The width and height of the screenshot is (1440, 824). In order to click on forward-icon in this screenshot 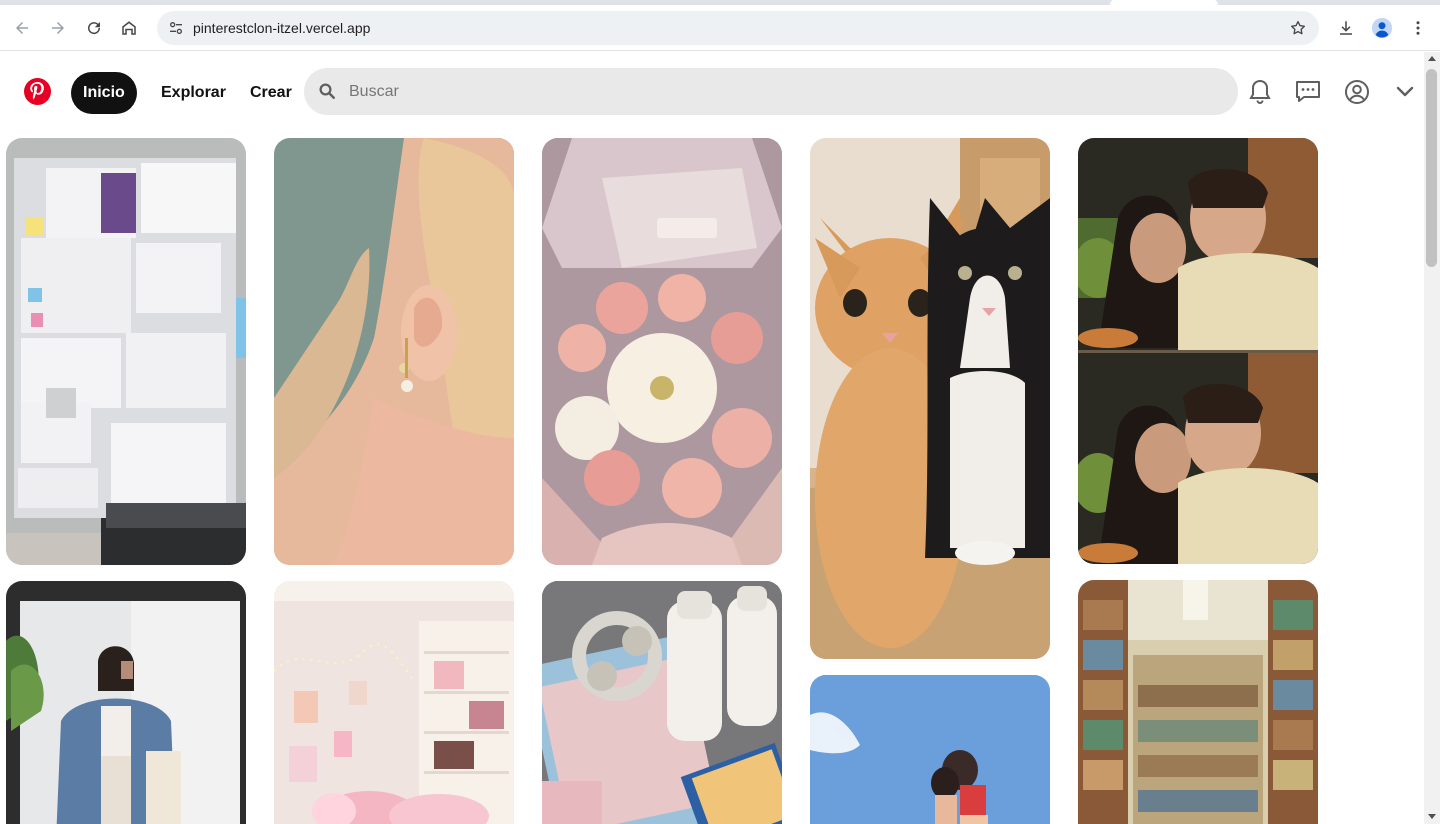, I will do `click(58, 28)`.